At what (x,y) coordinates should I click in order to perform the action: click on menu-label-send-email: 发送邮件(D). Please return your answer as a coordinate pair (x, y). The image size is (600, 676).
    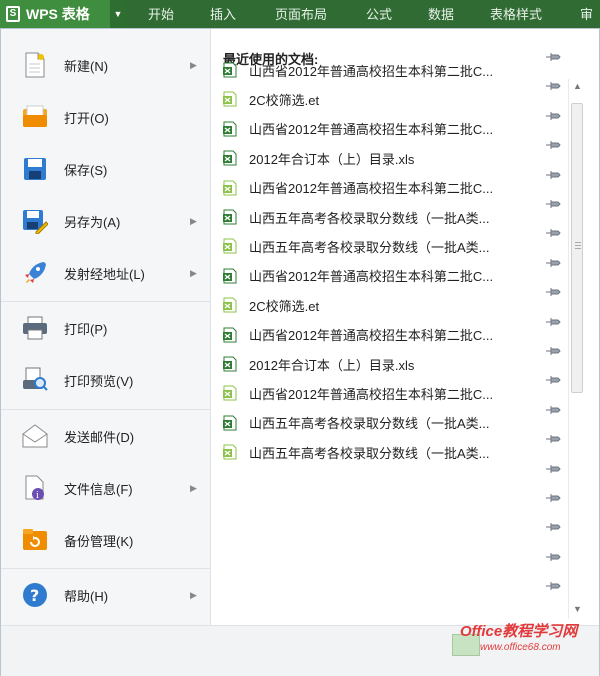
    Looking at the image, I should click on (99, 437).